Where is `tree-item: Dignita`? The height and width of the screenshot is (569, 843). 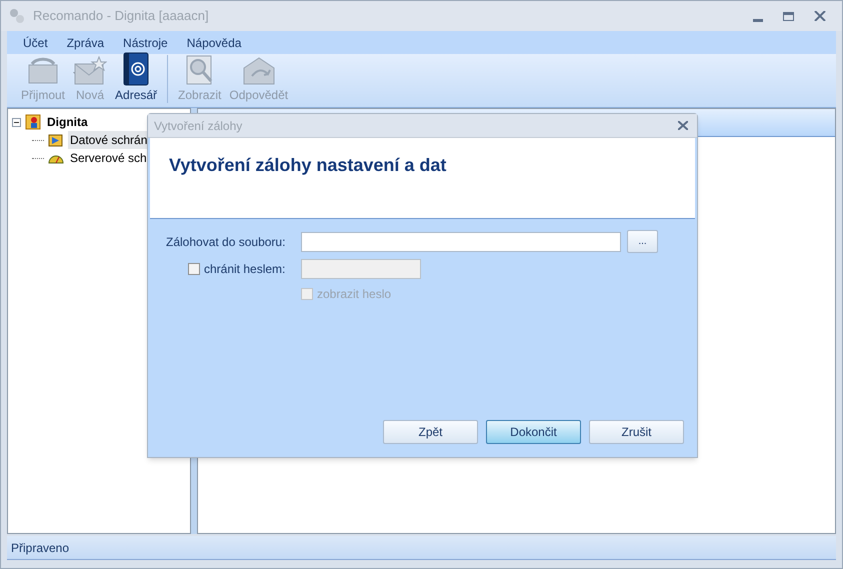
tree-item: Dignita is located at coordinates (67, 122).